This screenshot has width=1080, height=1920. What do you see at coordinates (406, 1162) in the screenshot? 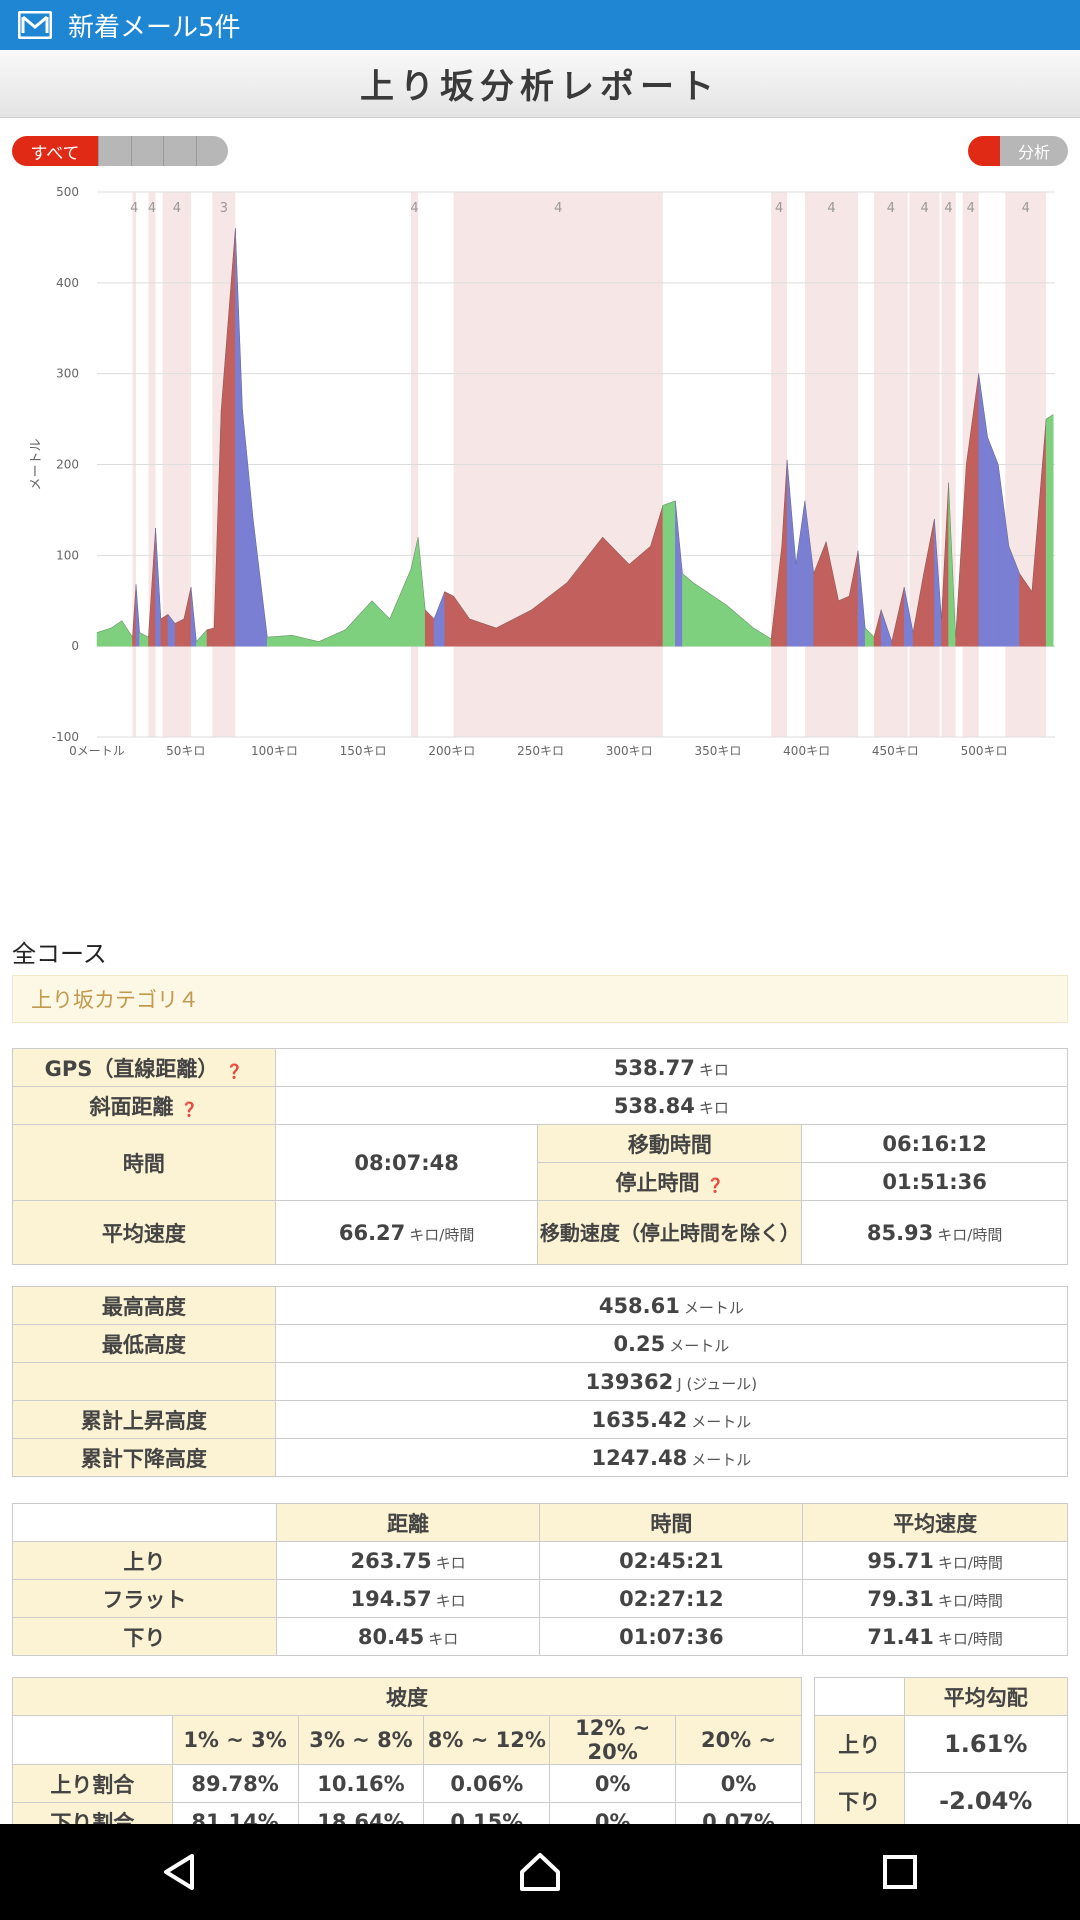
I see `time-value: 08:07:48` at bounding box center [406, 1162].